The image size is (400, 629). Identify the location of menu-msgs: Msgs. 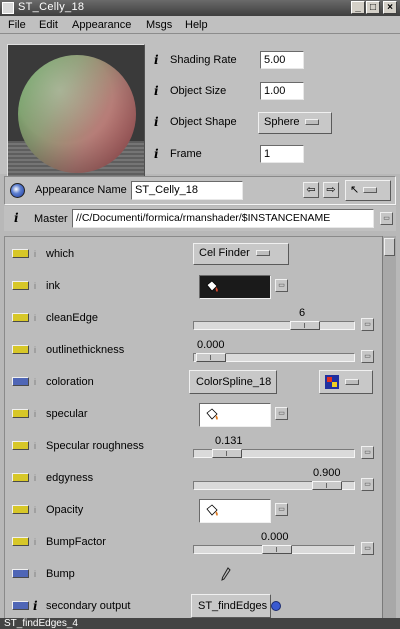
(159, 25).